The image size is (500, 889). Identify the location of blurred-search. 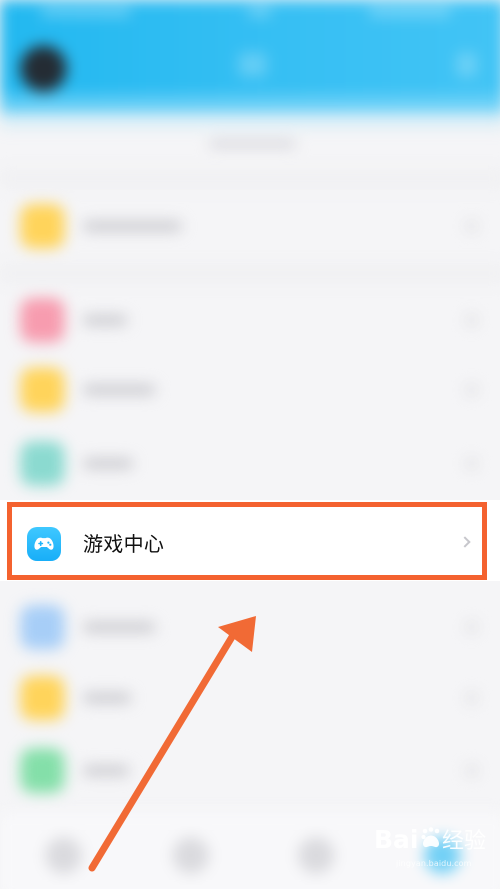
(250, 143).